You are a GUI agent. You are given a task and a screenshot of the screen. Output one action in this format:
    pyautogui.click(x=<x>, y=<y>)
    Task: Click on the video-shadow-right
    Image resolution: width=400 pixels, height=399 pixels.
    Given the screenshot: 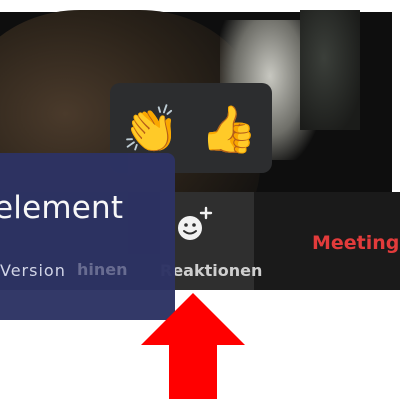 What is the action you would take?
    pyautogui.click(x=330, y=70)
    